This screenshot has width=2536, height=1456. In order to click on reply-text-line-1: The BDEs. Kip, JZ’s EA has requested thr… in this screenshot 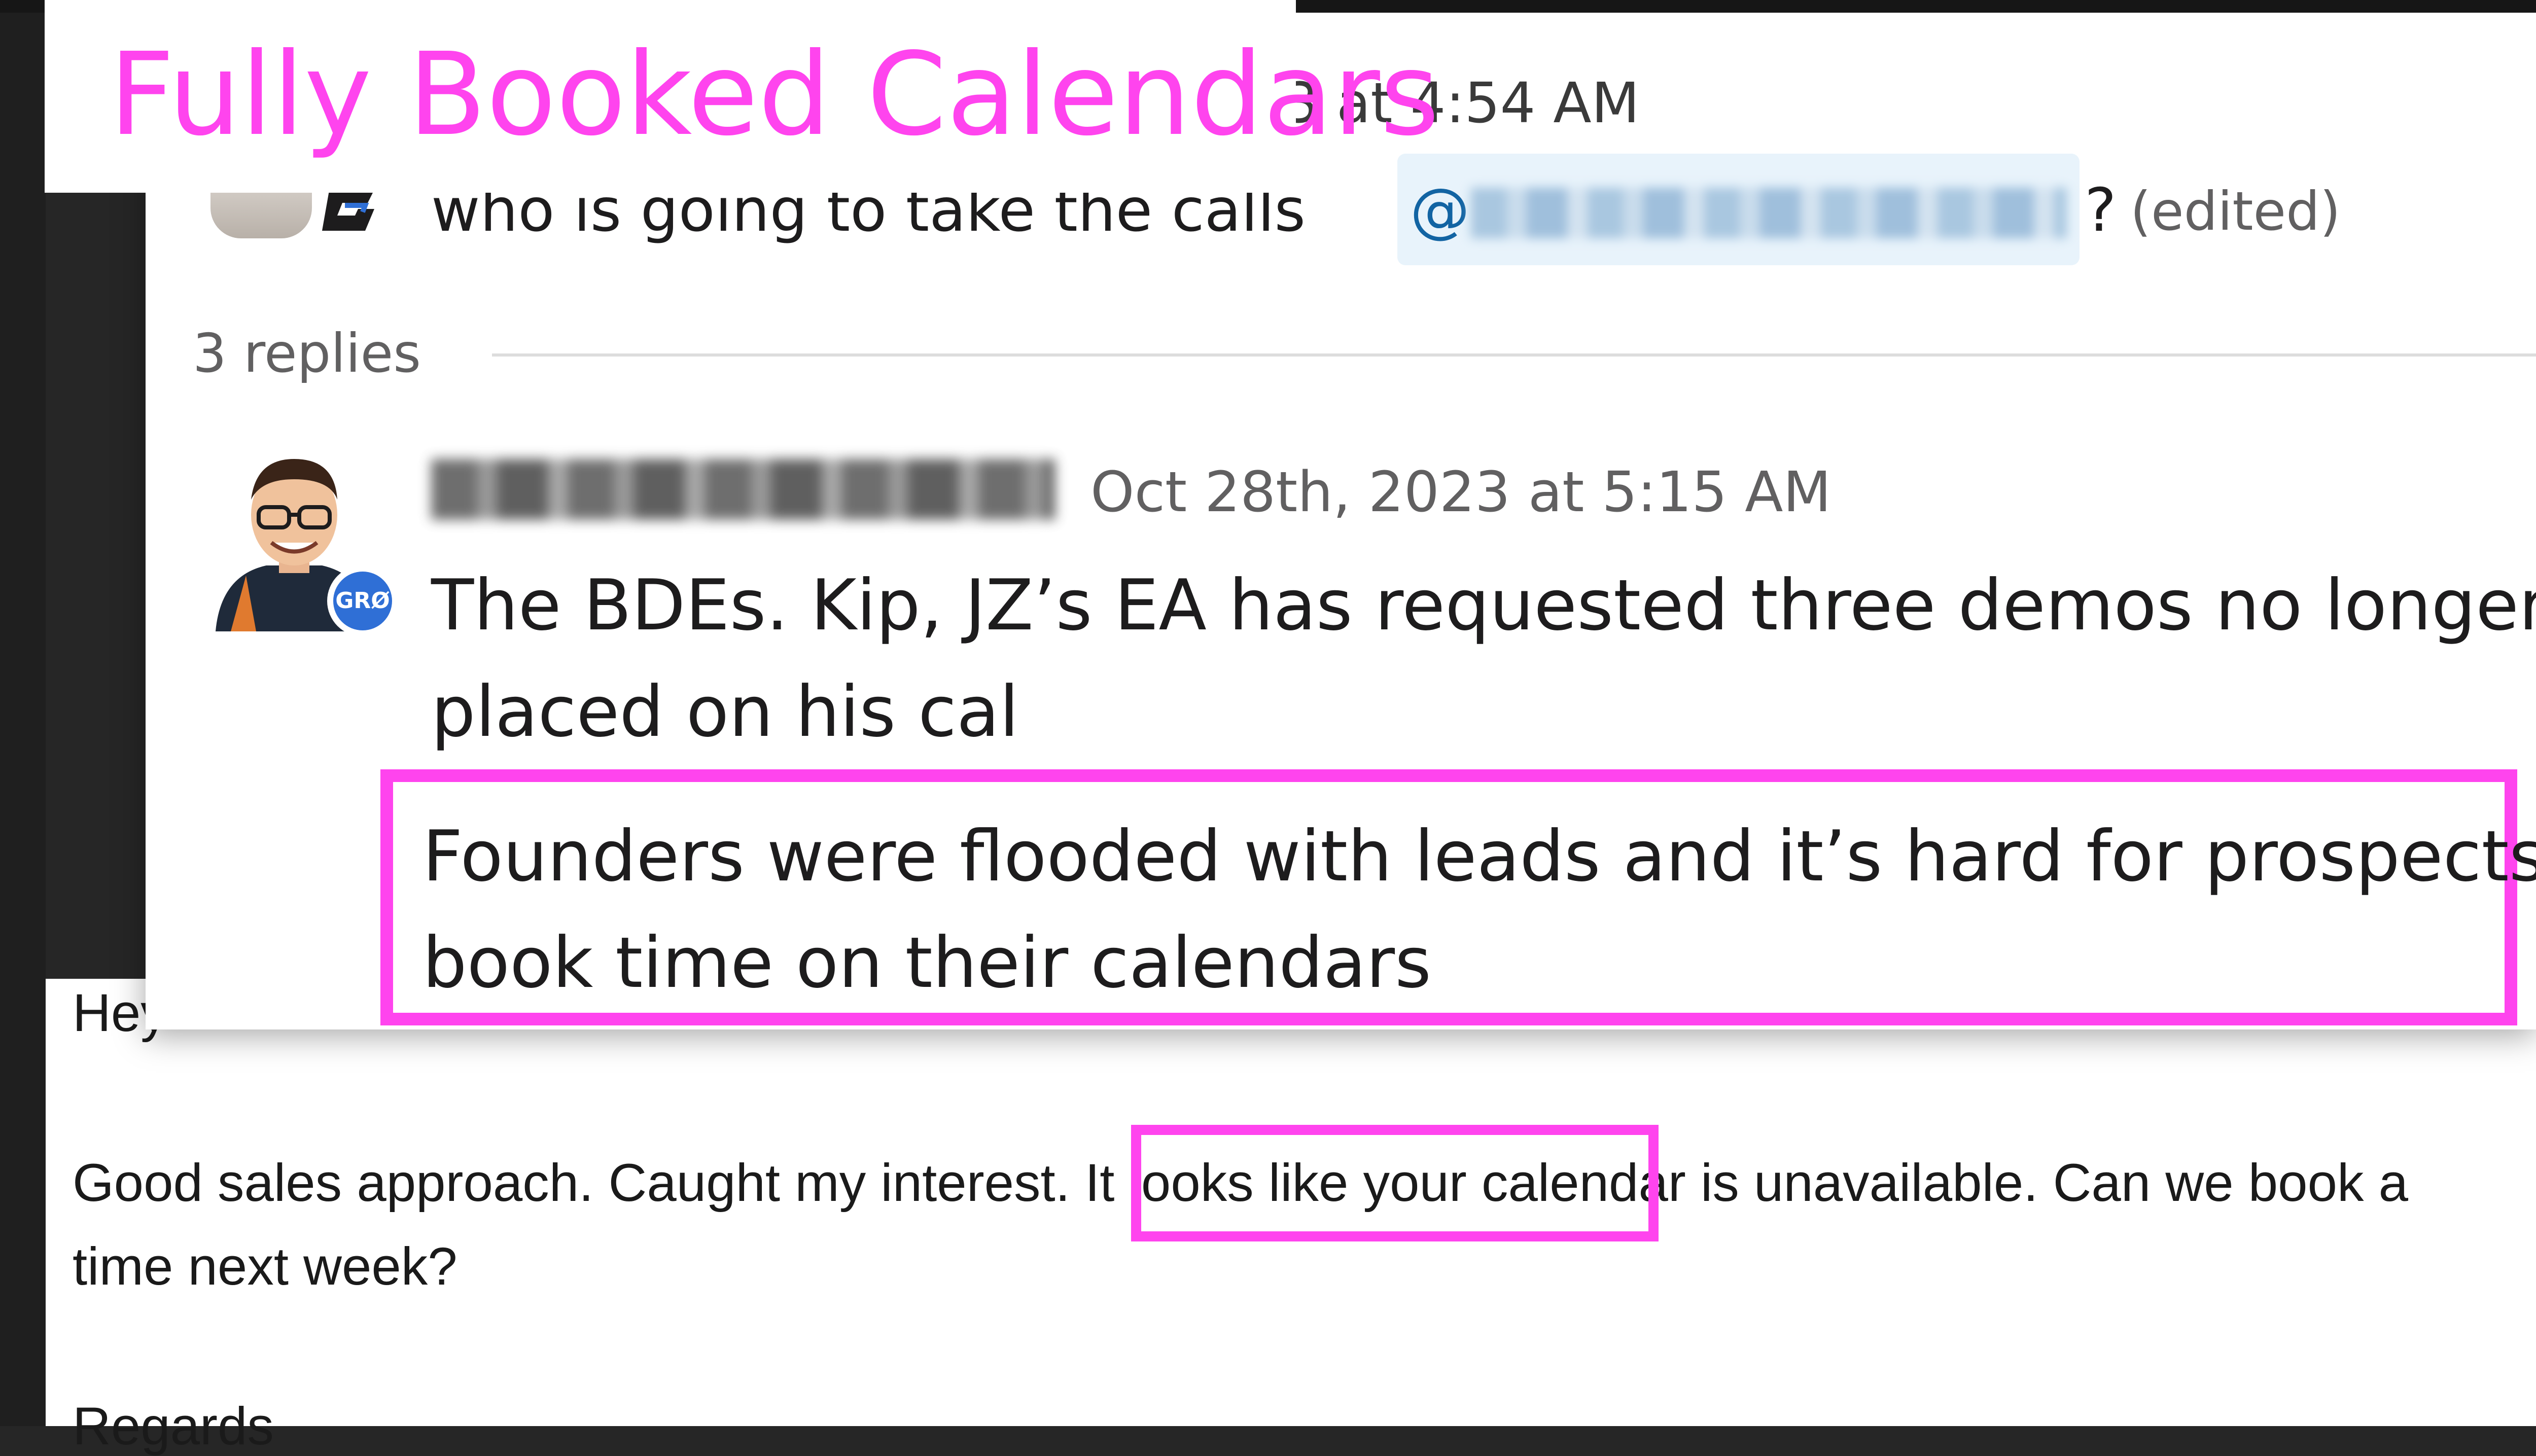, I will do `click(1483, 605)`.